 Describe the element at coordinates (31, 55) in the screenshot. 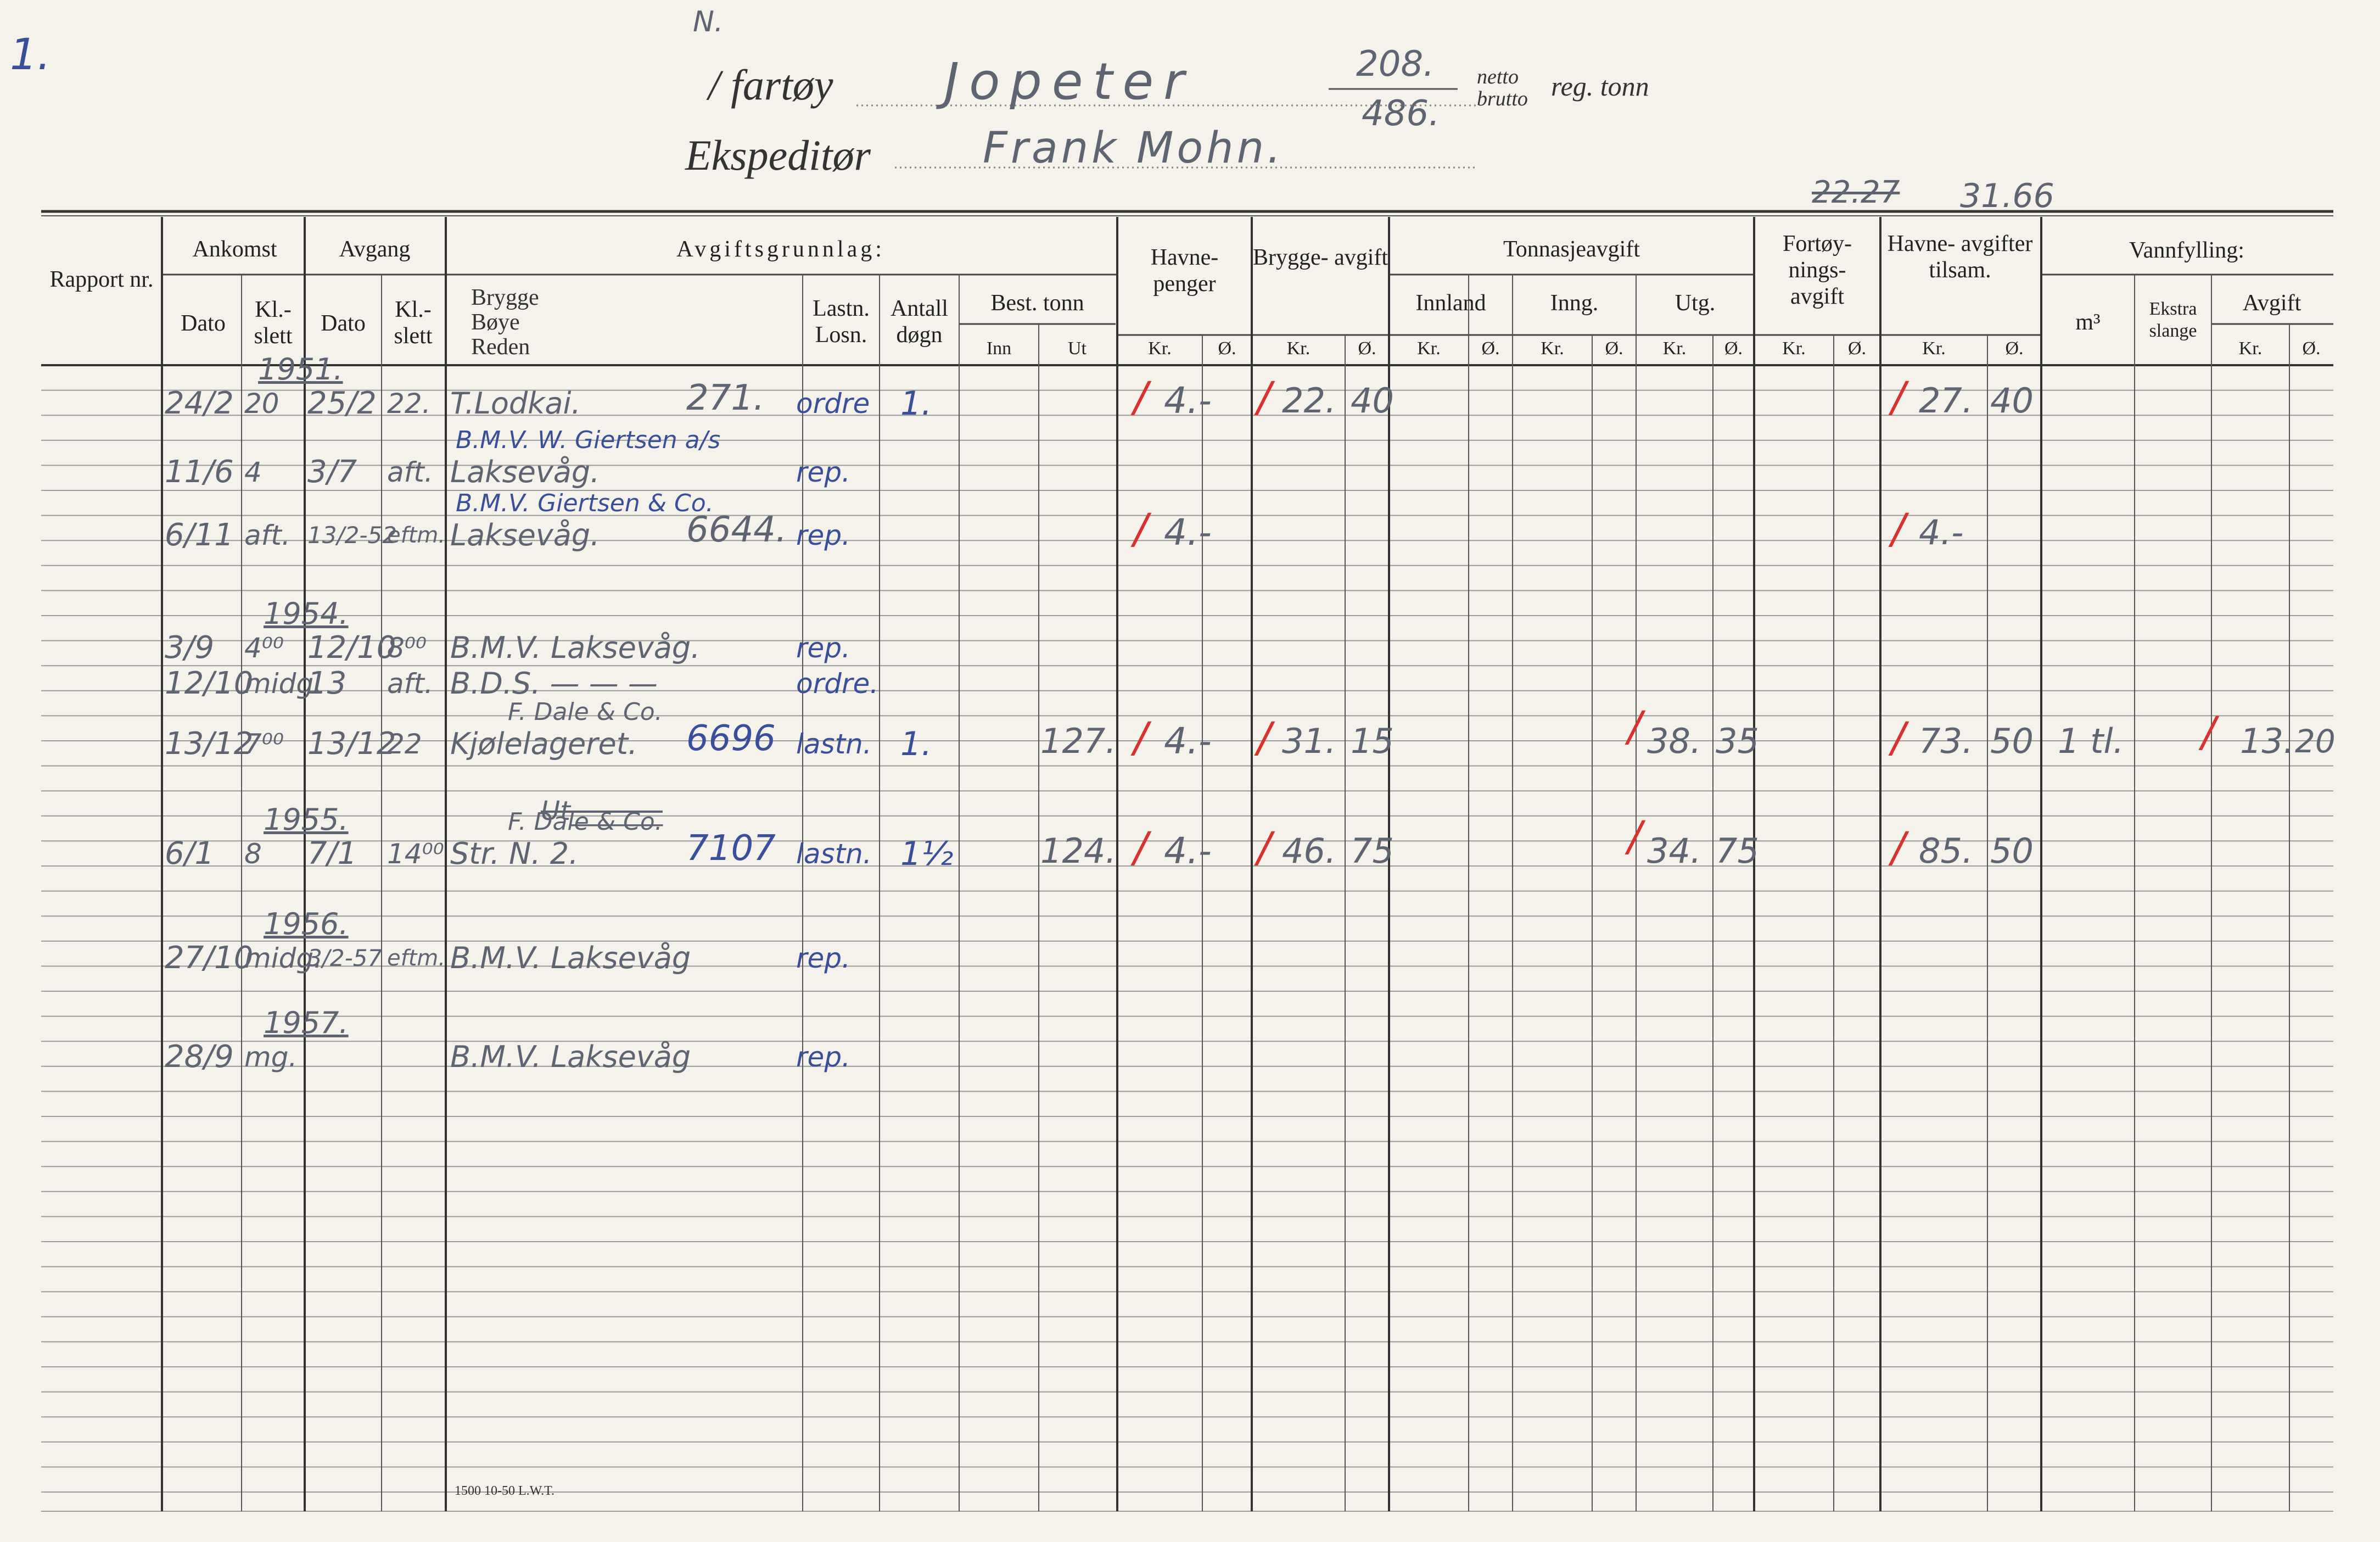

I see `corner-mark: 1.` at that location.